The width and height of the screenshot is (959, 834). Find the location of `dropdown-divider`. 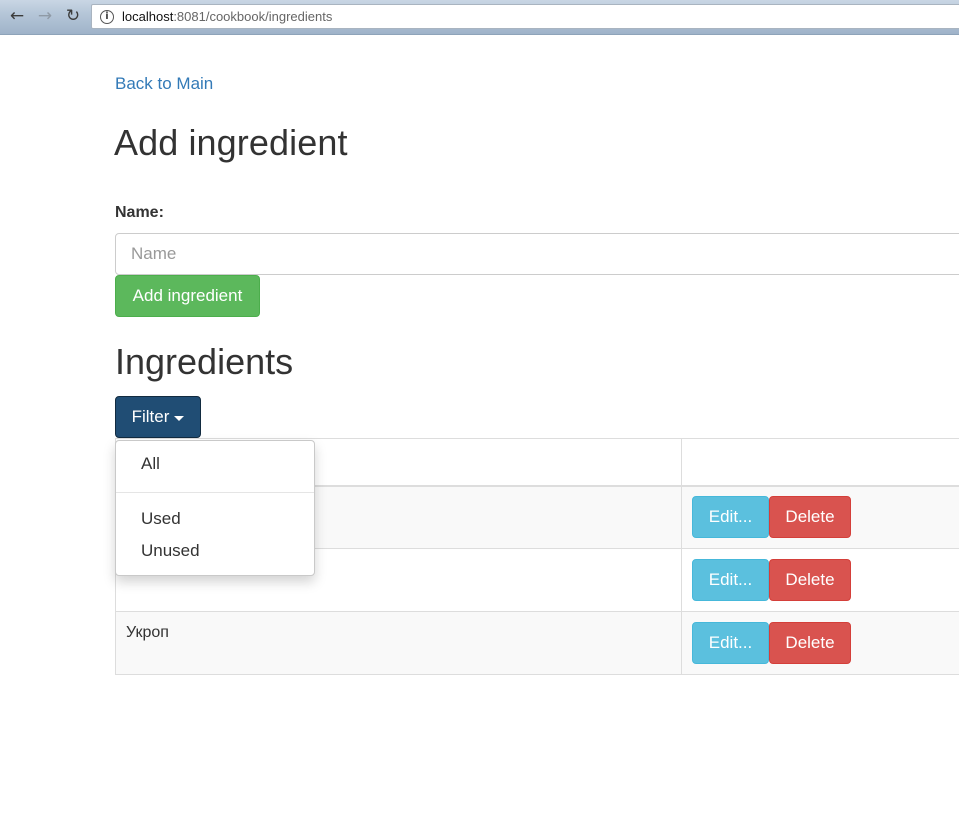

dropdown-divider is located at coordinates (215, 492).